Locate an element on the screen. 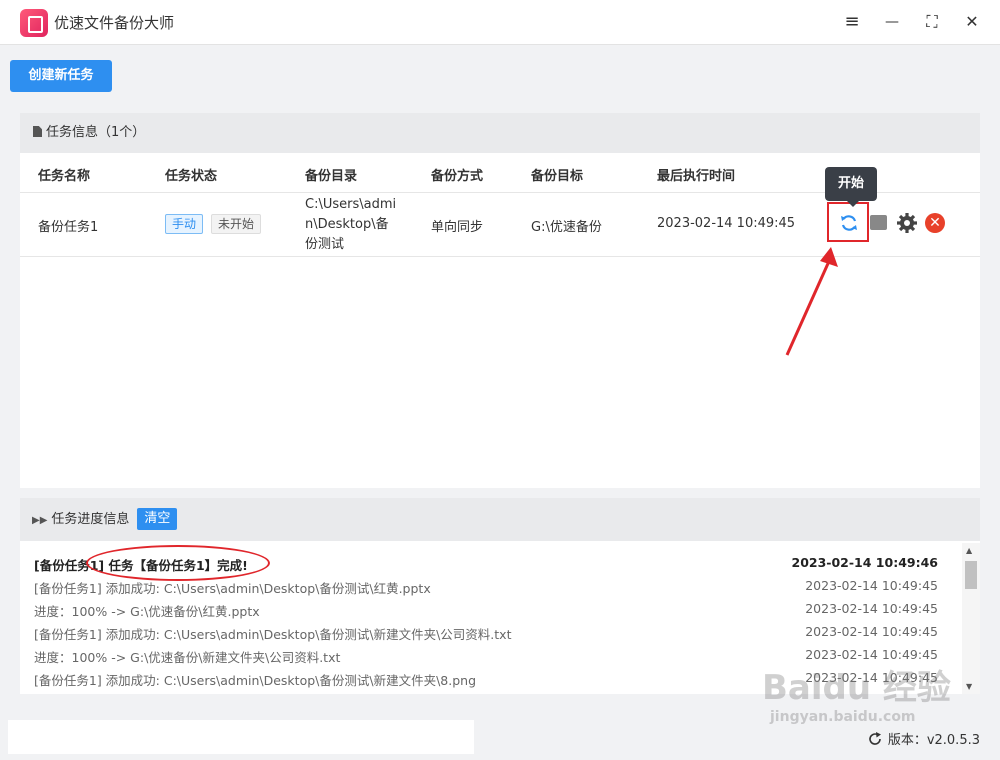  app-logo-icon is located at coordinates (34, 23).